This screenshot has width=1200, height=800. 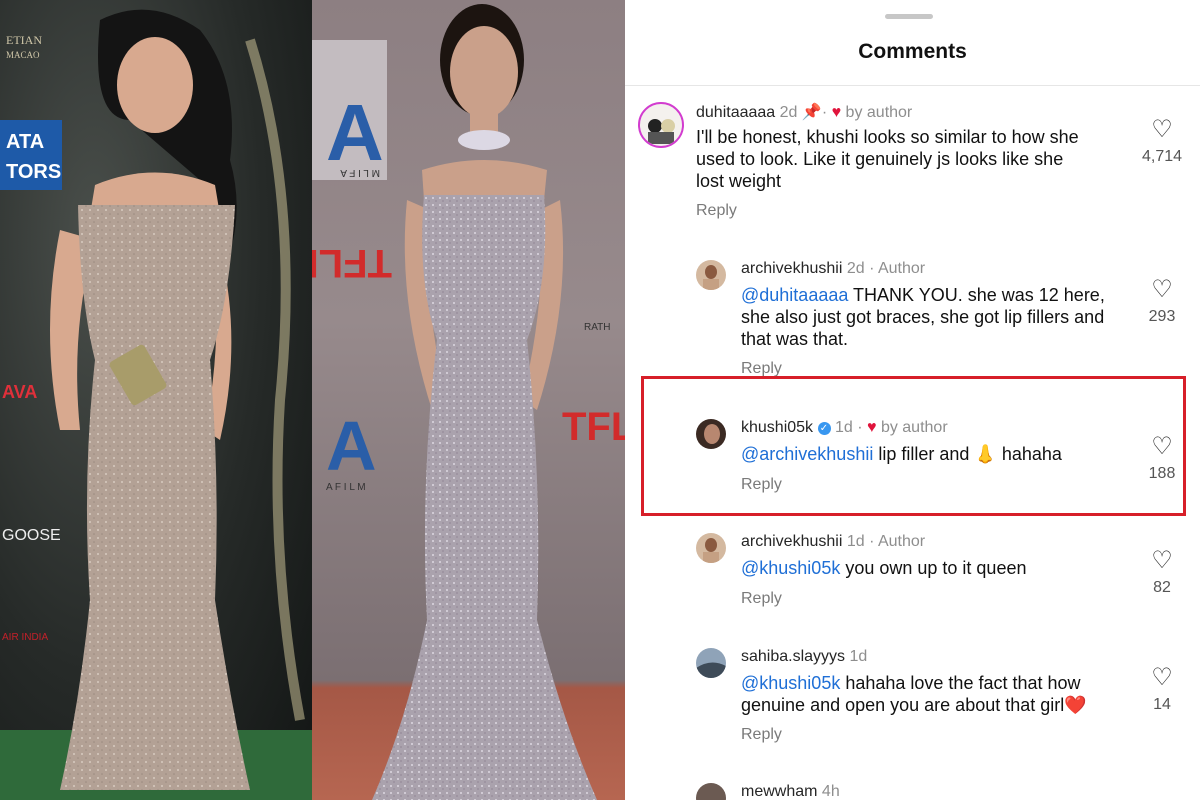 I want to click on sign-ava: AVA, so click(x=19, y=392).